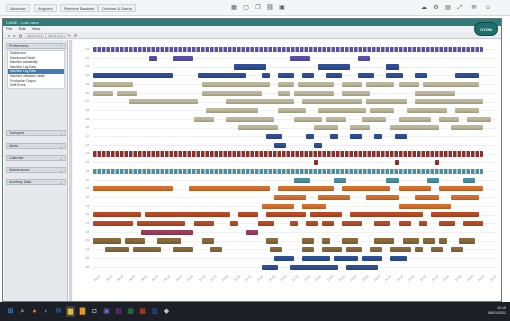 The width and height of the screenshot is (510, 321). Describe the element at coordinates (270, 8) in the screenshot. I see `link-icon: ⛓` at that location.